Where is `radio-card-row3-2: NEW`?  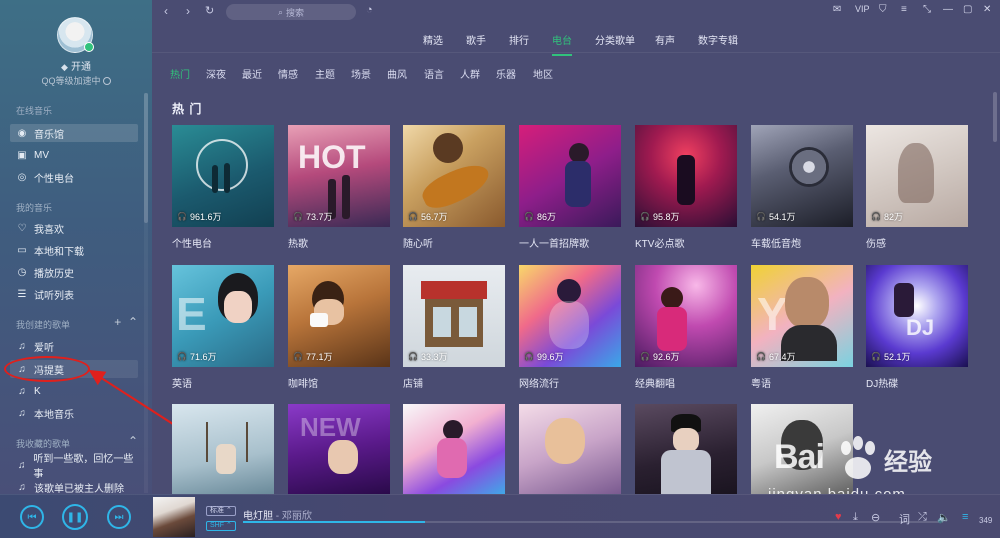
radio-card-row3-2: NEW is located at coordinates (339, 449).